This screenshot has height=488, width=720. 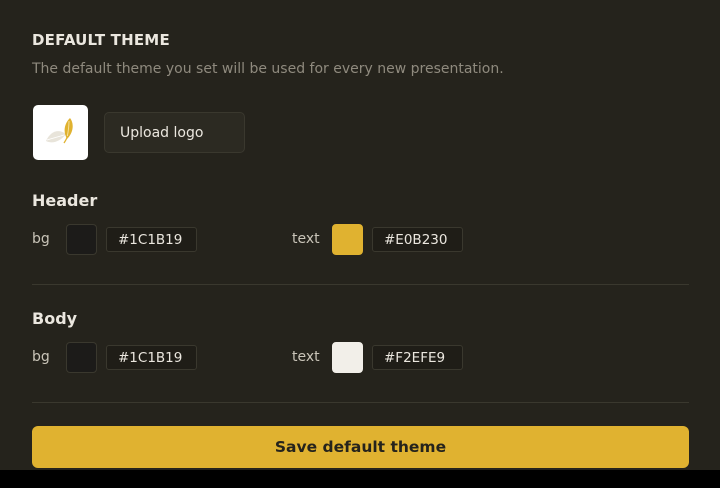 I want to click on header-bg-swatch, so click(x=81, y=239).